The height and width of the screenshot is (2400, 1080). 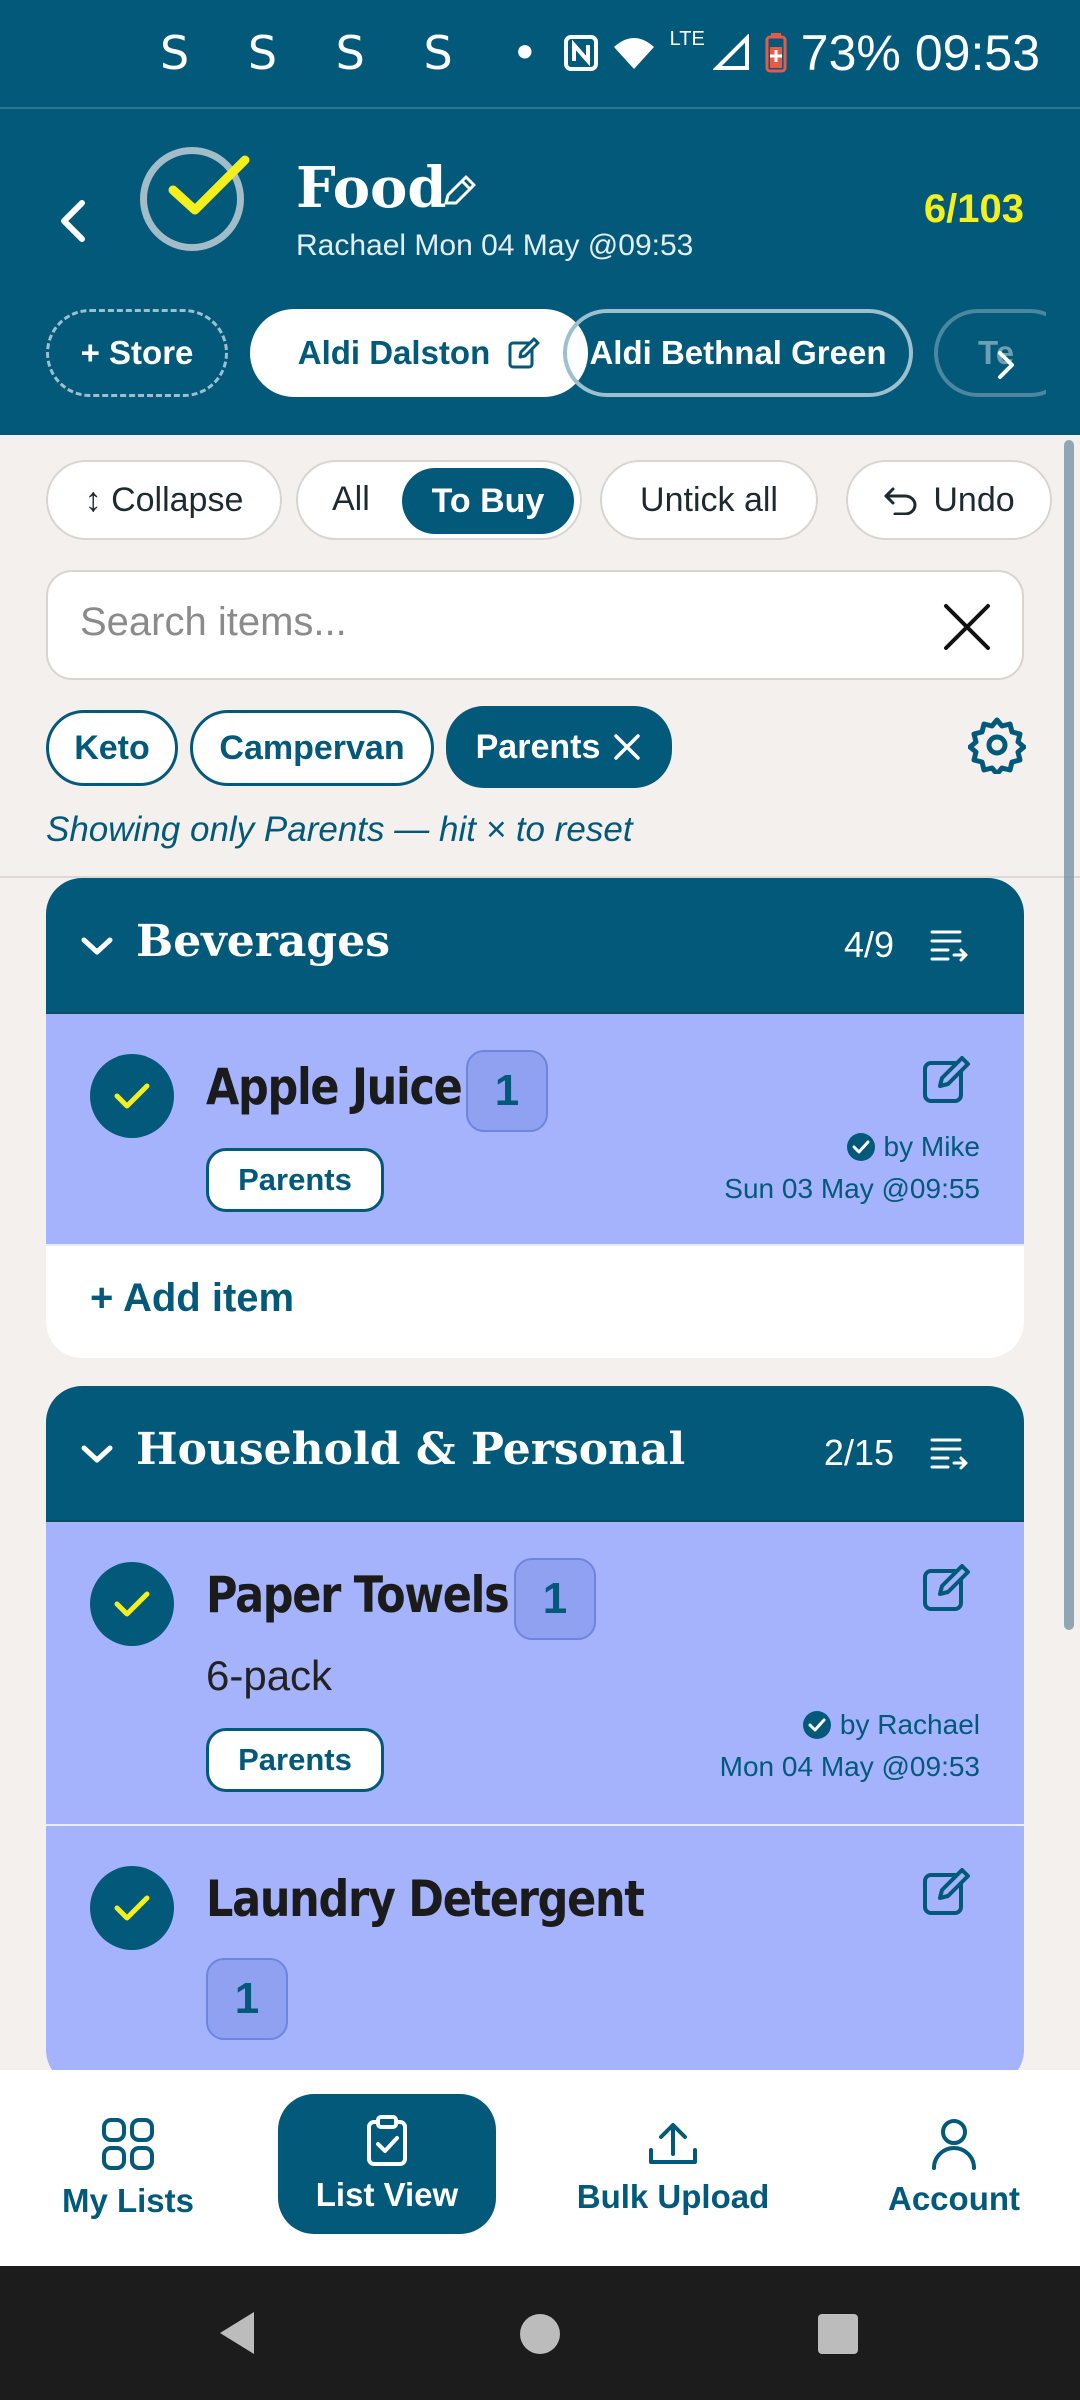 I want to click on back-button, so click(x=77, y=219).